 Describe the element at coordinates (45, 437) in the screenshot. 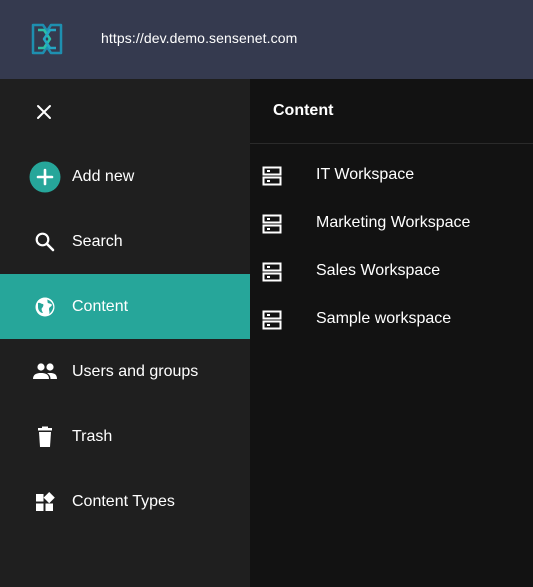

I see `trash-icon` at that location.